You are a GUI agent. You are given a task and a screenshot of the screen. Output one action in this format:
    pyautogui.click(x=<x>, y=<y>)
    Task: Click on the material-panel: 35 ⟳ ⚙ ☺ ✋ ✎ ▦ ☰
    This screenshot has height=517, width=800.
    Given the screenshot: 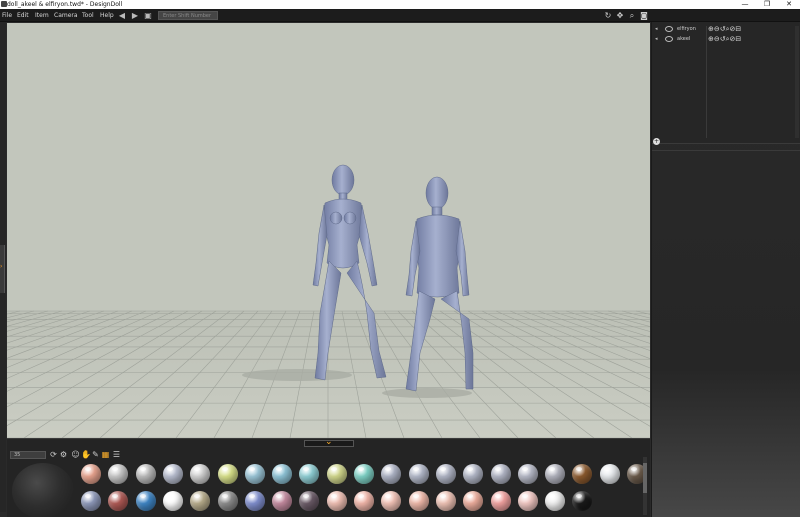 What is the action you would take?
    pyautogui.click(x=328, y=477)
    